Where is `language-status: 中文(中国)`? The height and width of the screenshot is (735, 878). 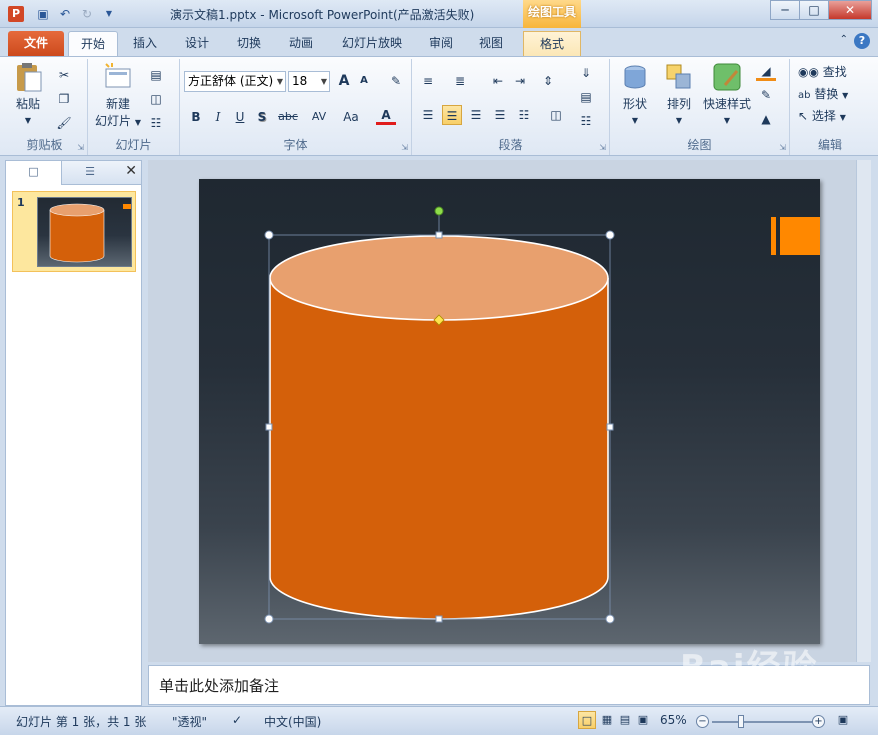
language-status: 中文(中国) is located at coordinates (292, 721).